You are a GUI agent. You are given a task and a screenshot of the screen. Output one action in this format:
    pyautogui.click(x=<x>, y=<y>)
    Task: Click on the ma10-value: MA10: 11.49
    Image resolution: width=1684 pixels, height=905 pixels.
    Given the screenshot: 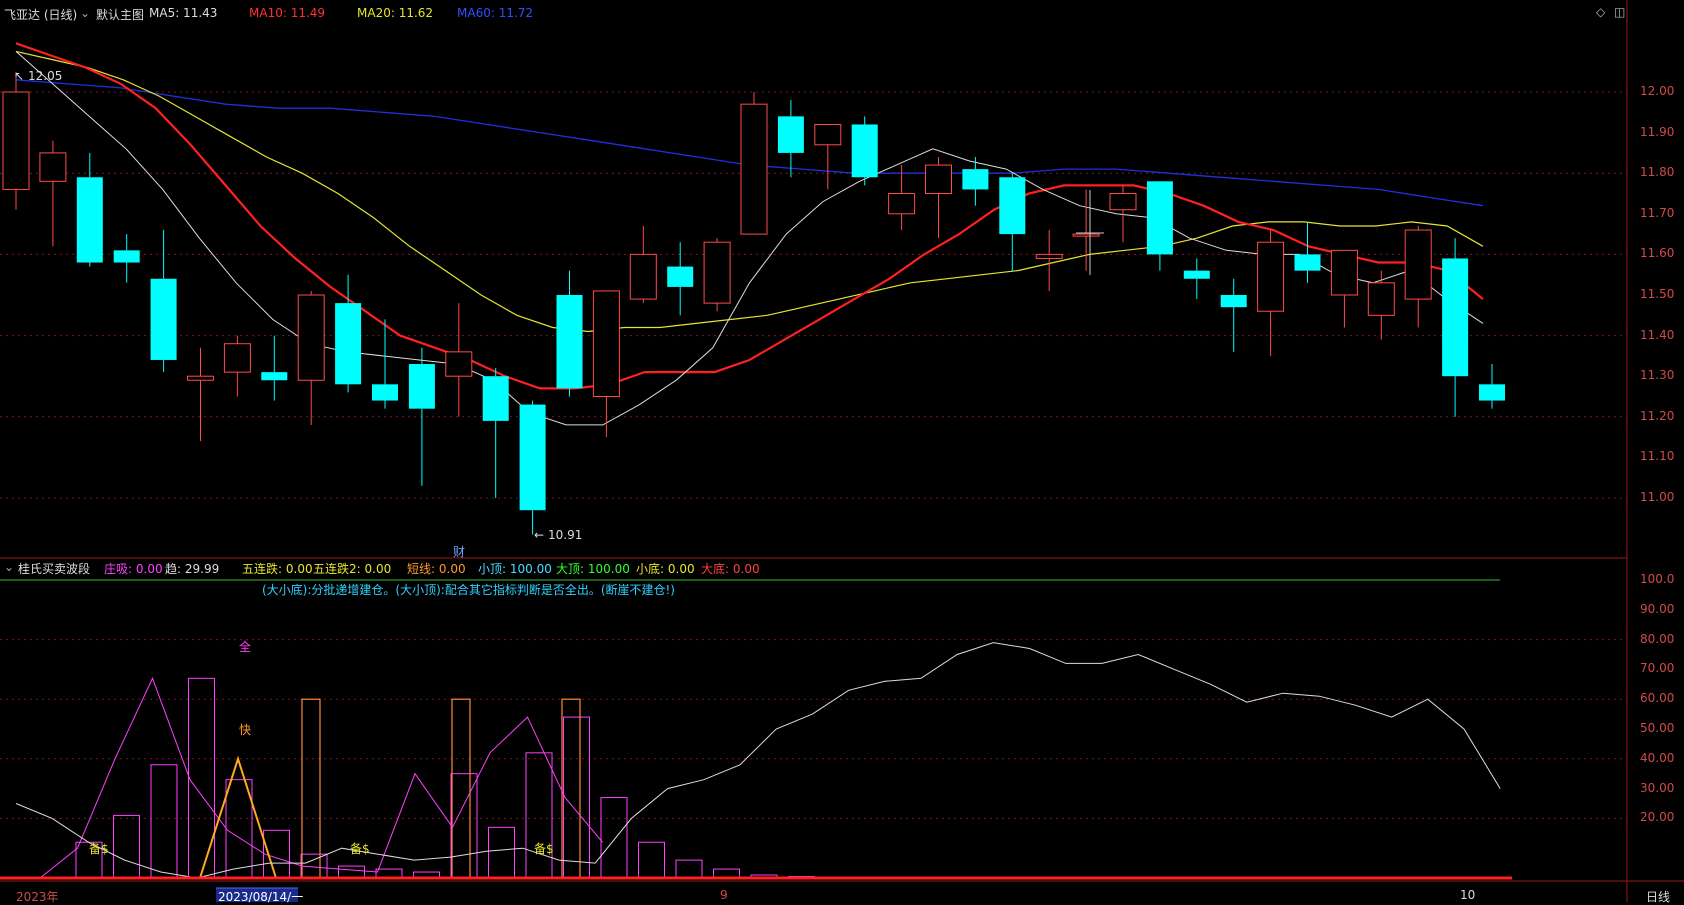 What is the action you would take?
    pyautogui.click(x=287, y=13)
    